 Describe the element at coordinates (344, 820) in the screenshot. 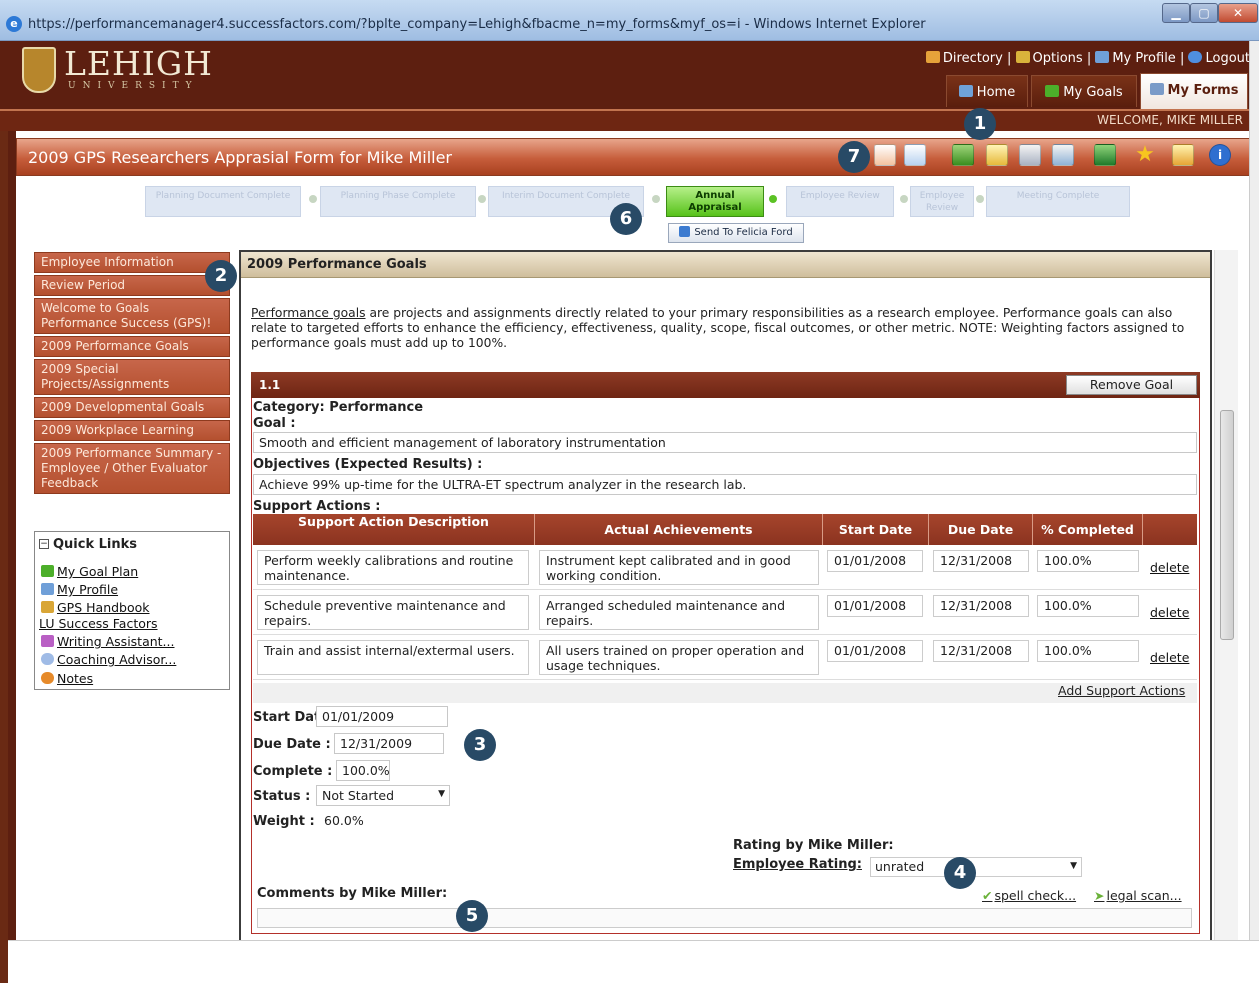

I see `weight-value: 60.0%` at that location.